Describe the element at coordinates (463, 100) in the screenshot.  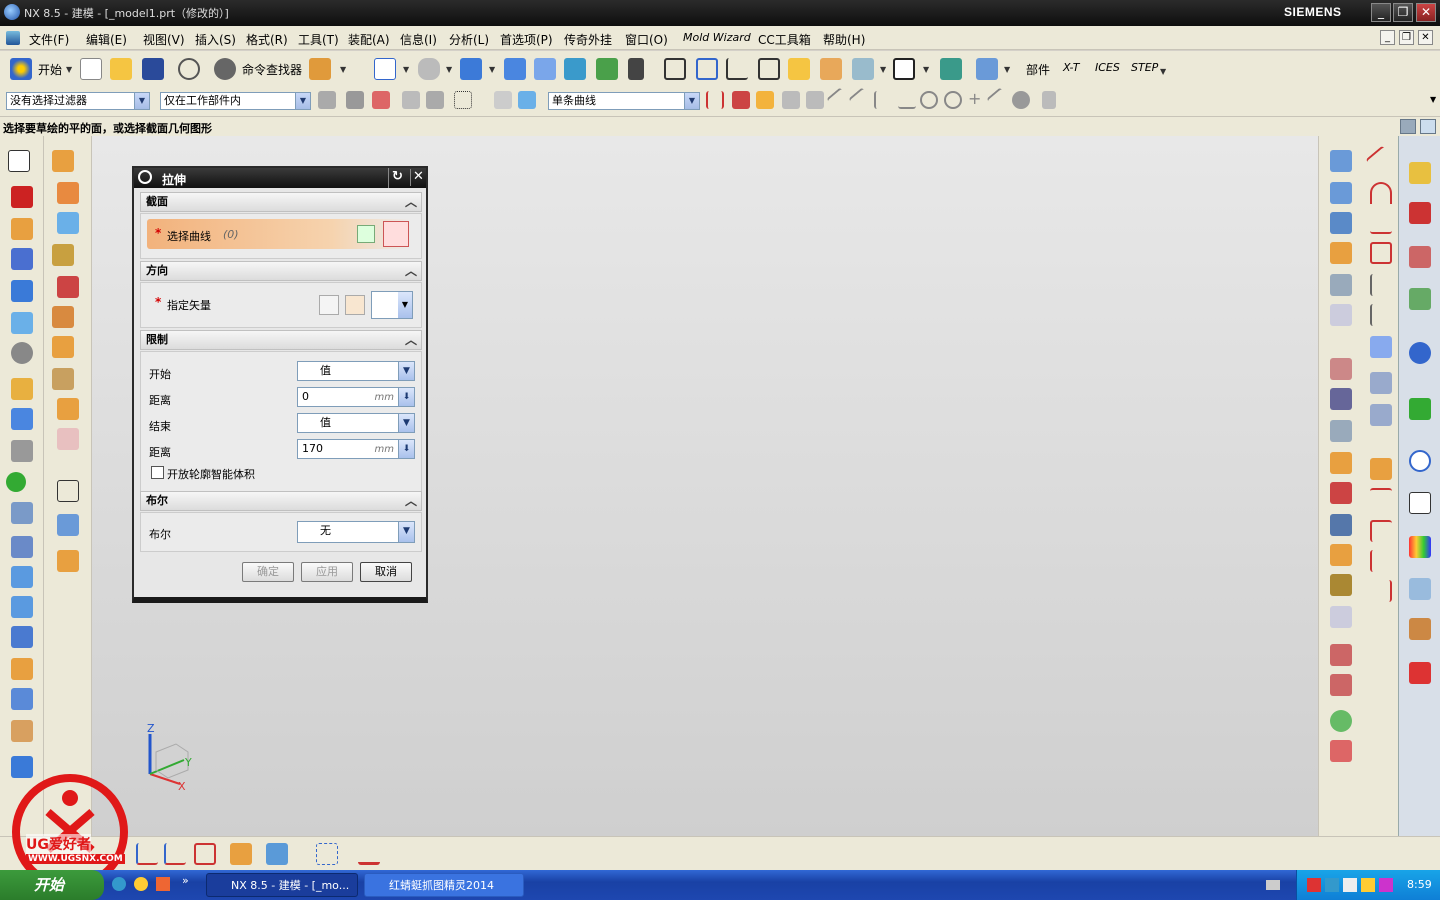
I see `rectangle-select-icon` at that location.